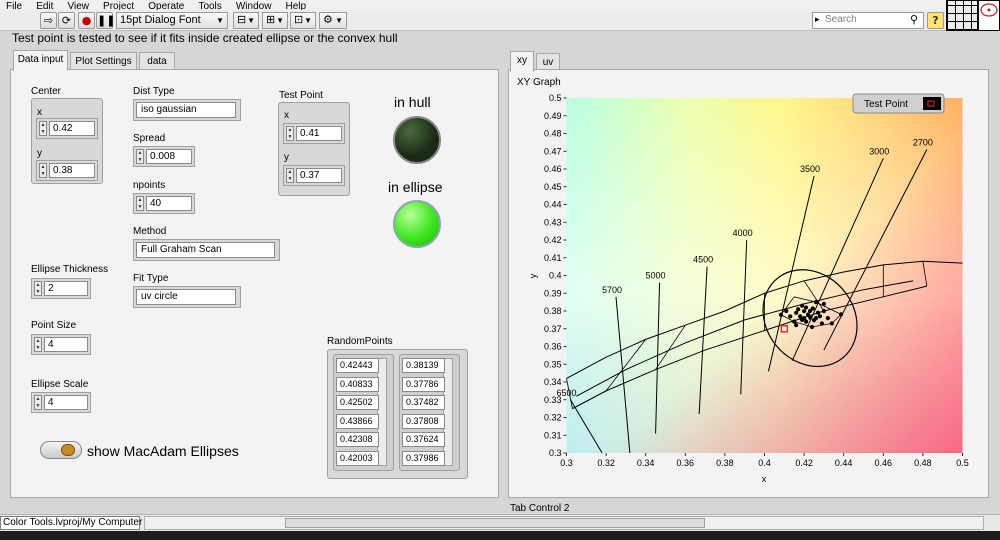 The width and height of the screenshot is (1000, 540). What do you see at coordinates (553, 134) in the screenshot?
I see `y-tick-label: 0.48` at bounding box center [553, 134].